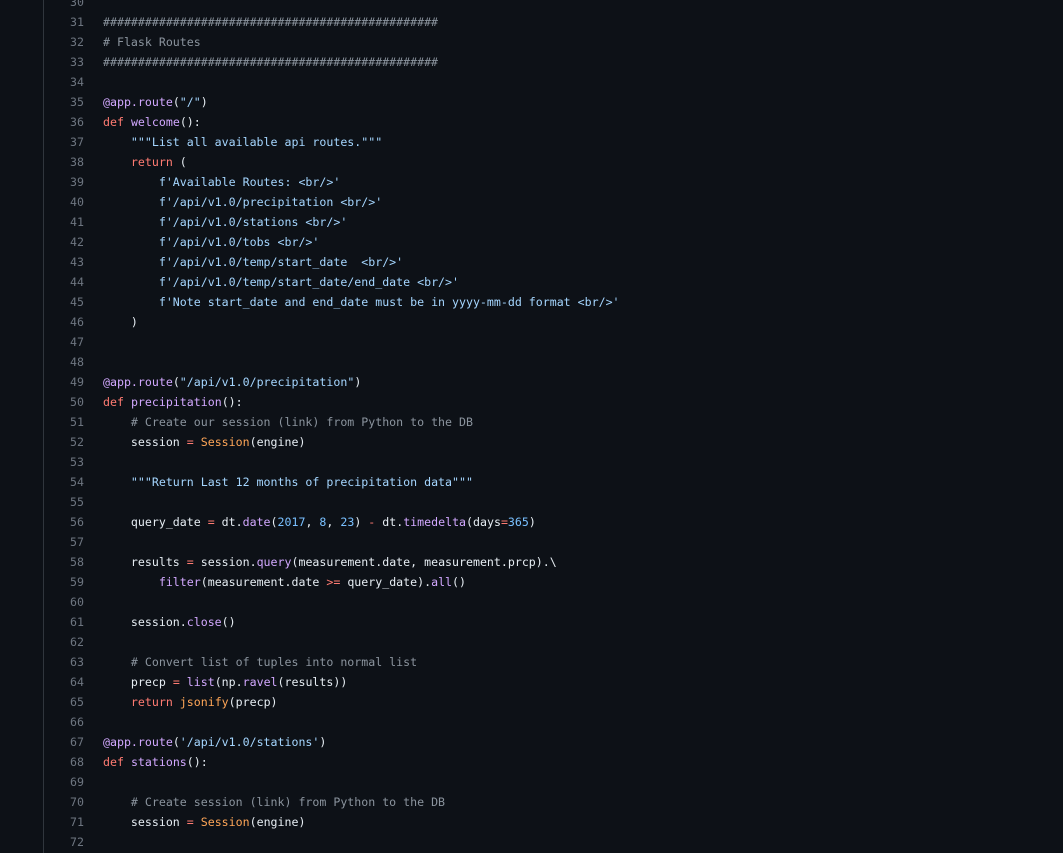 The height and width of the screenshot is (853, 1063). Describe the element at coordinates (145, 562) in the screenshot. I see `code-token: results` at that location.